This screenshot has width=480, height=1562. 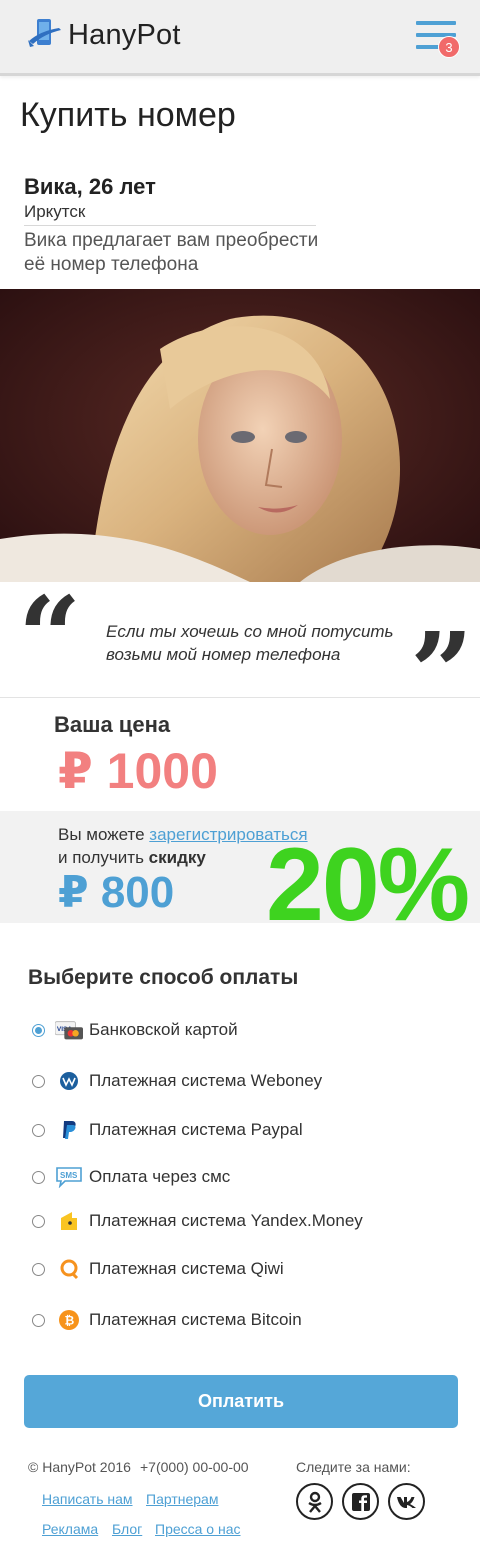 What do you see at coordinates (90, 186) in the screenshot?
I see `profile-name: Вика, 26 лет` at bounding box center [90, 186].